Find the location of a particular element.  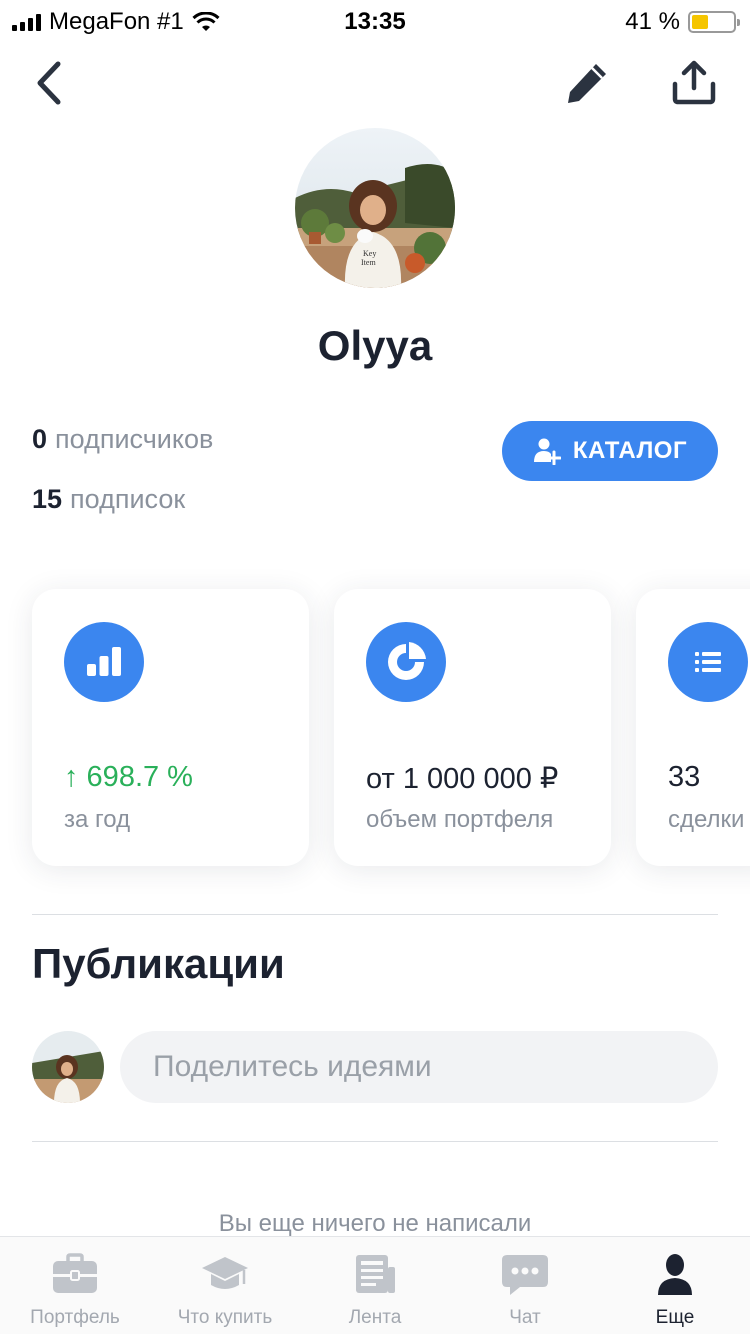

stat-value-portfolio: от 1 000 000 ₽ is located at coordinates (462, 779).